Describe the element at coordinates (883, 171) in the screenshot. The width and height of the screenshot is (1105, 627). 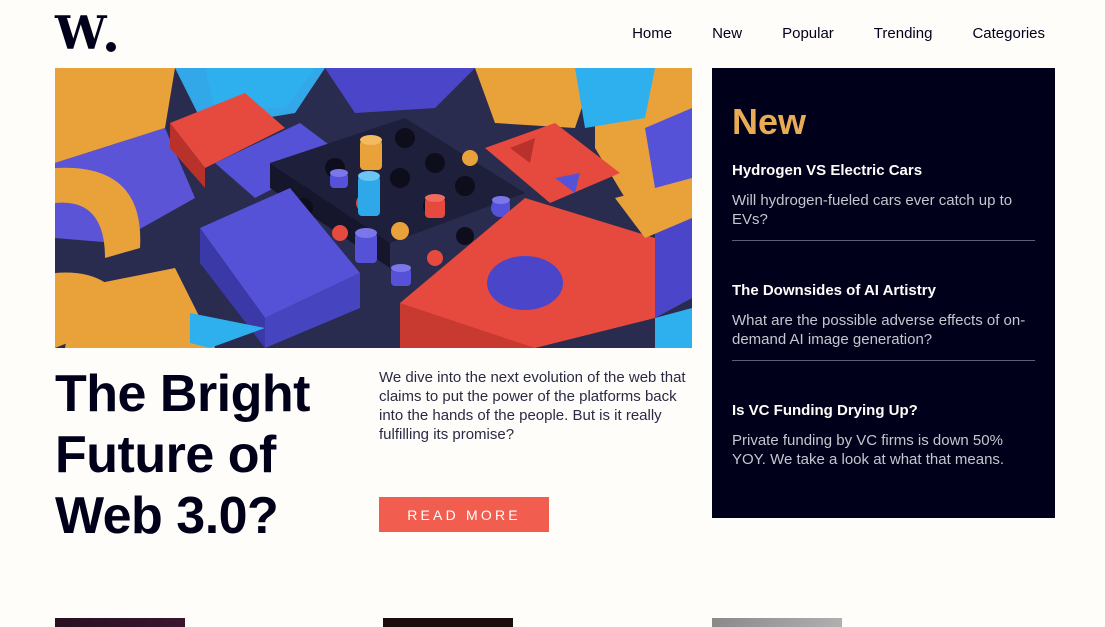
I see `news-item-title: Hydrogen VS Electric Cars` at that location.